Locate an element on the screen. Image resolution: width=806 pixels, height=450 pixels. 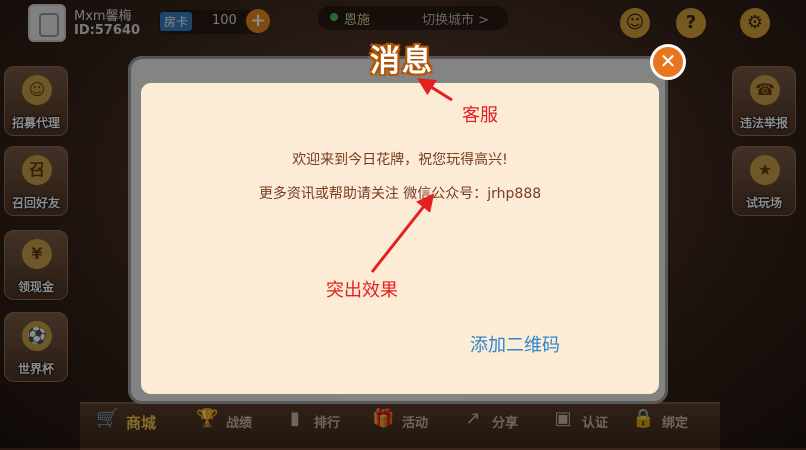
add-qr-code-link: 添加二维码 is located at coordinates (515, 344).